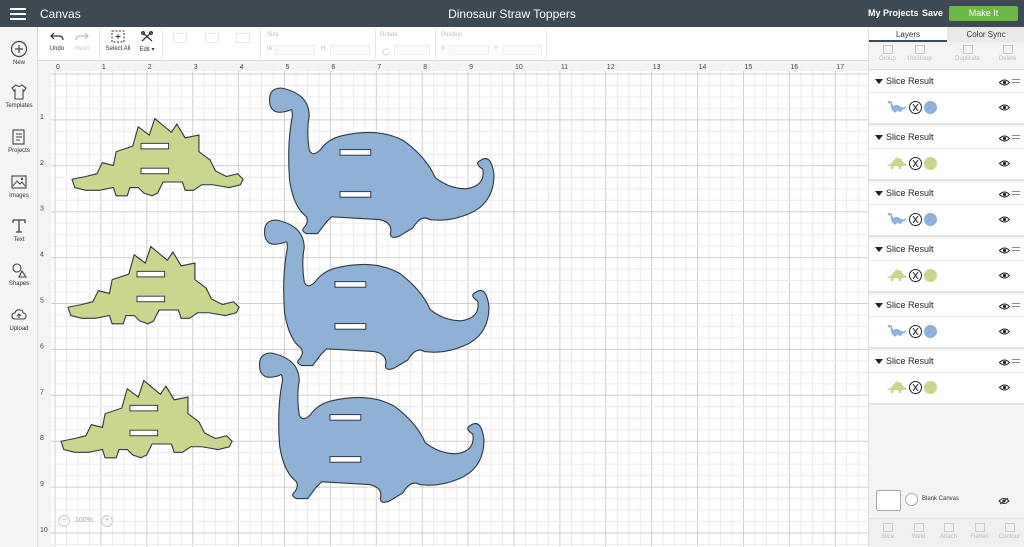  What do you see at coordinates (887, 53) in the screenshot?
I see `group-button: Group` at bounding box center [887, 53].